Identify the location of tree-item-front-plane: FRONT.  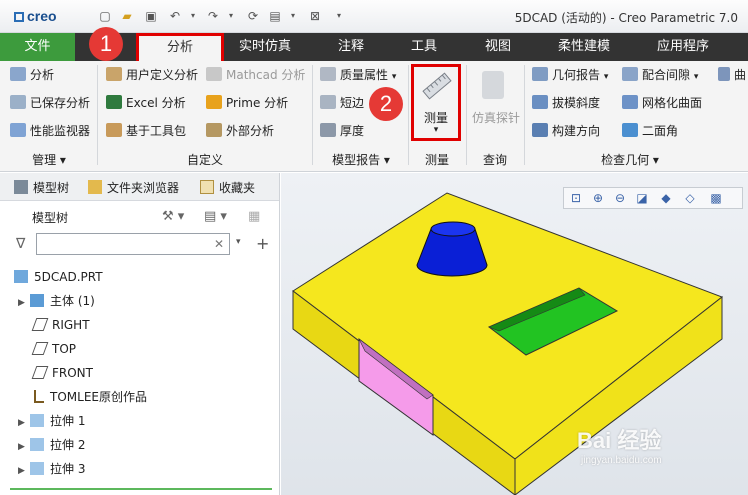
(62, 373).